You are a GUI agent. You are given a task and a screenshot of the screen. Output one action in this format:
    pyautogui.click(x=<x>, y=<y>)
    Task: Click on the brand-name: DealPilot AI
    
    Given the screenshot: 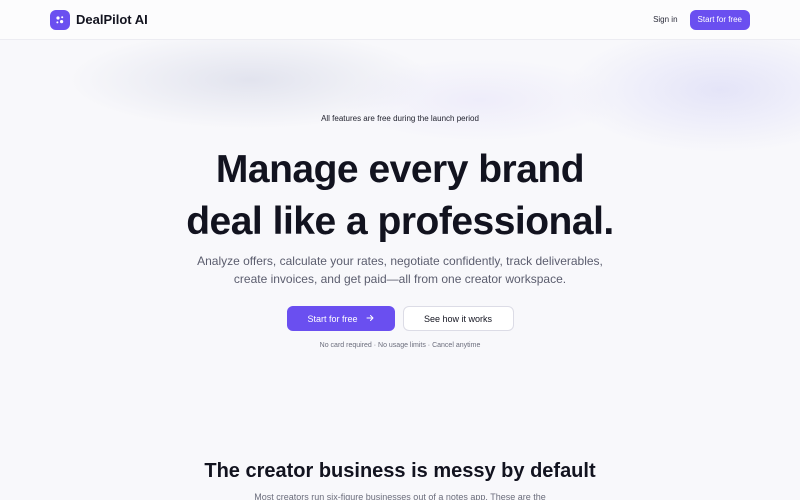 What is the action you would take?
    pyautogui.click(x=112, y=19)
    